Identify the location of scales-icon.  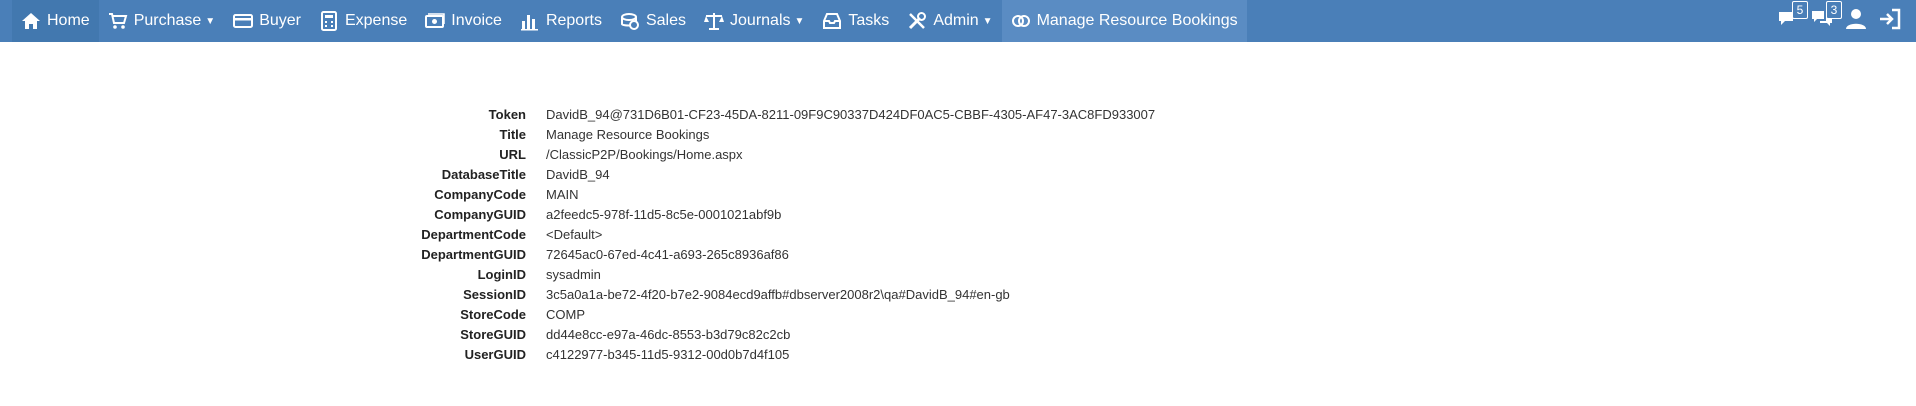
(714, 21).